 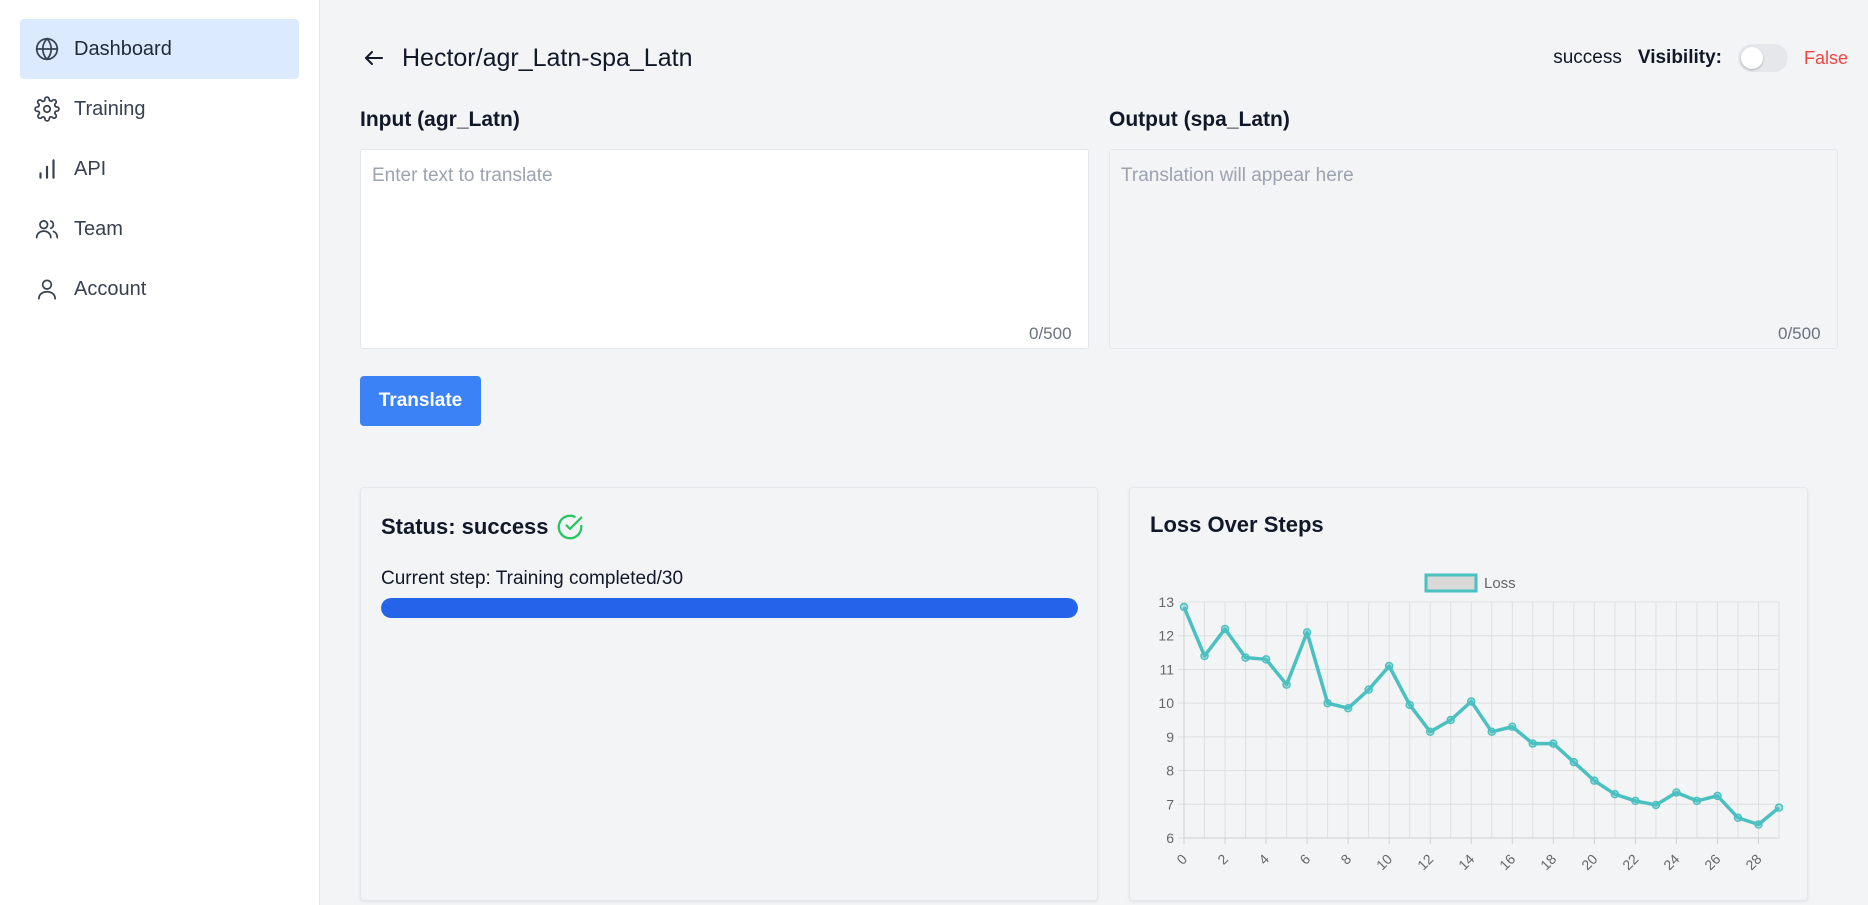 I want to click on header-actions: success Visibility: False, so click(x=1700, y=58).